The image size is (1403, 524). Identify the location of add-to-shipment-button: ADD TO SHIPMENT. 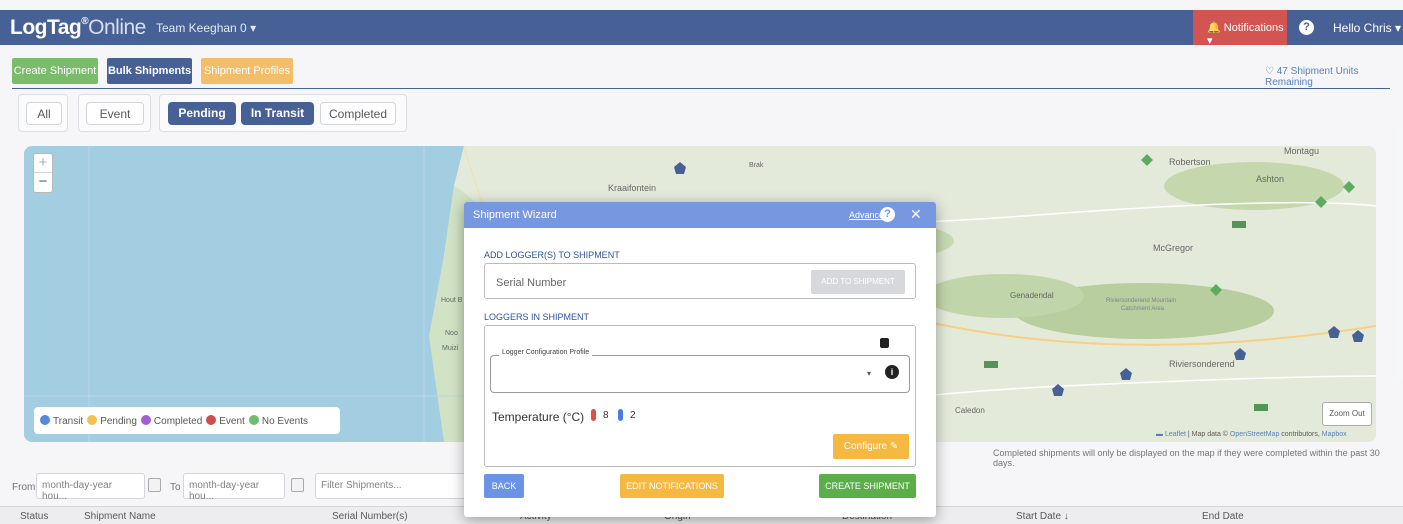
(858, 282).